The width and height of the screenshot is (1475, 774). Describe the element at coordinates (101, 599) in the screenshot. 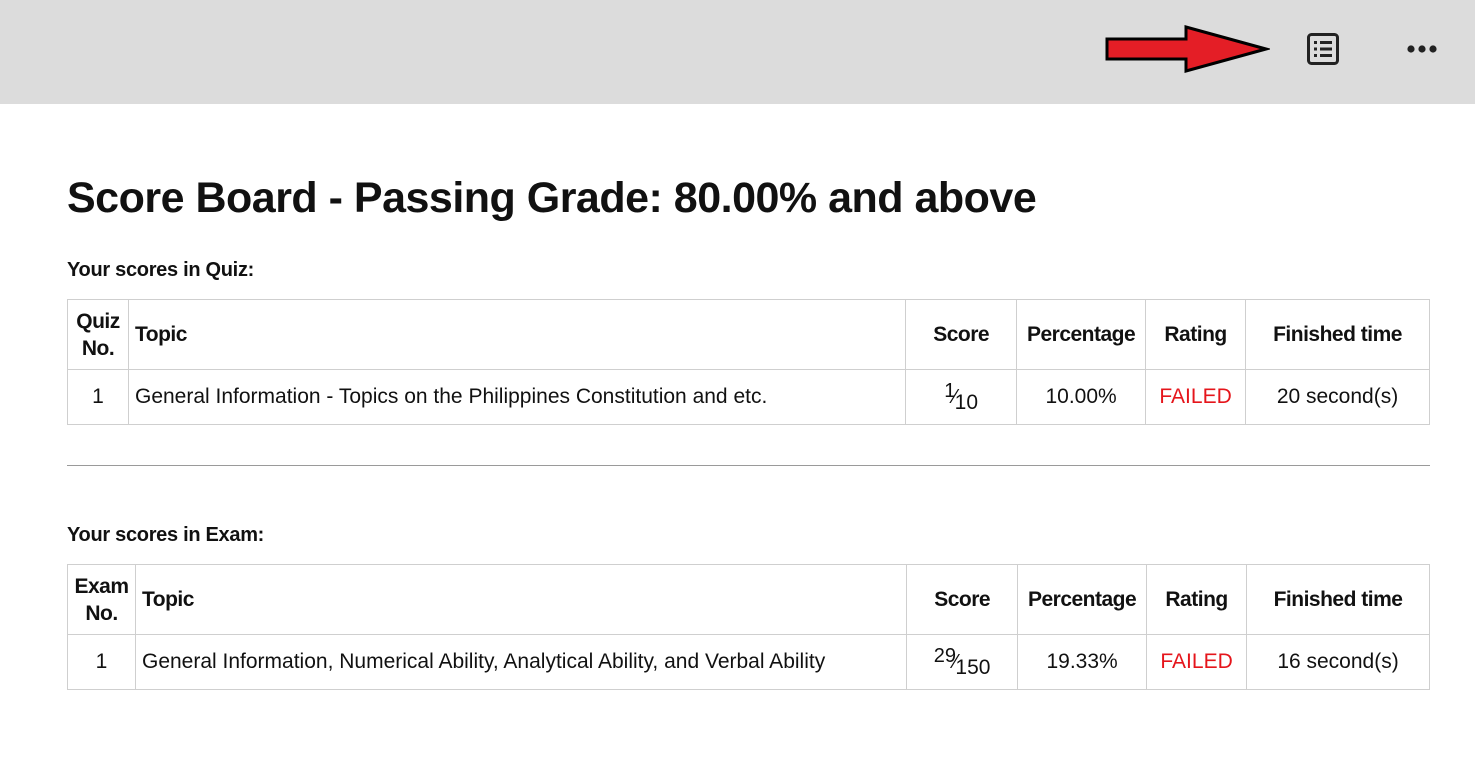

I see `header-exam-no: Exam No.` at that location.